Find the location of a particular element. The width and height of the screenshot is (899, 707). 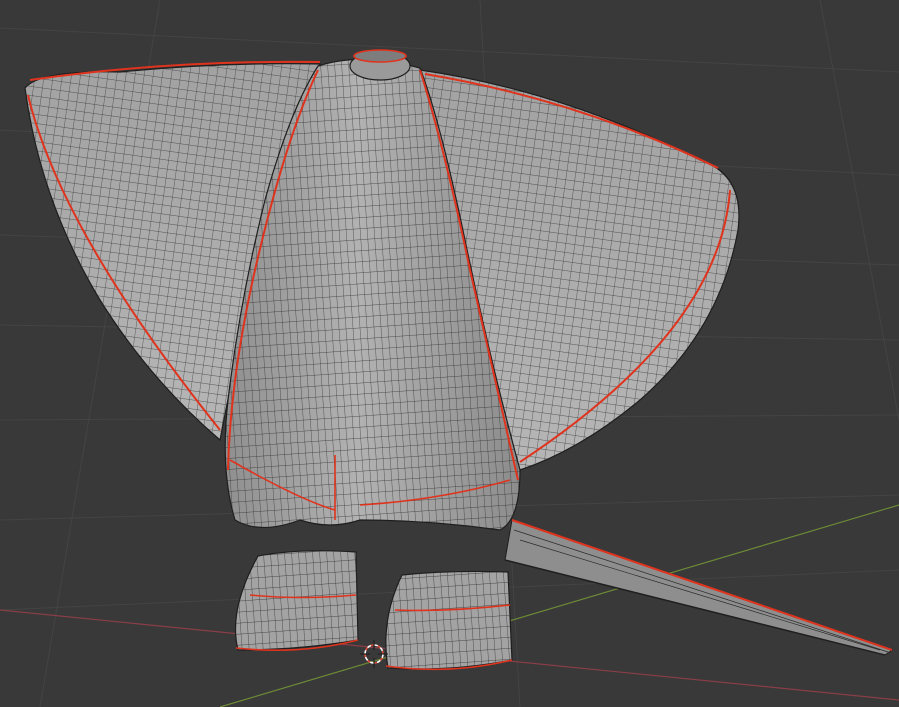

left-leg-mesh is located at coordinates (296, 601).